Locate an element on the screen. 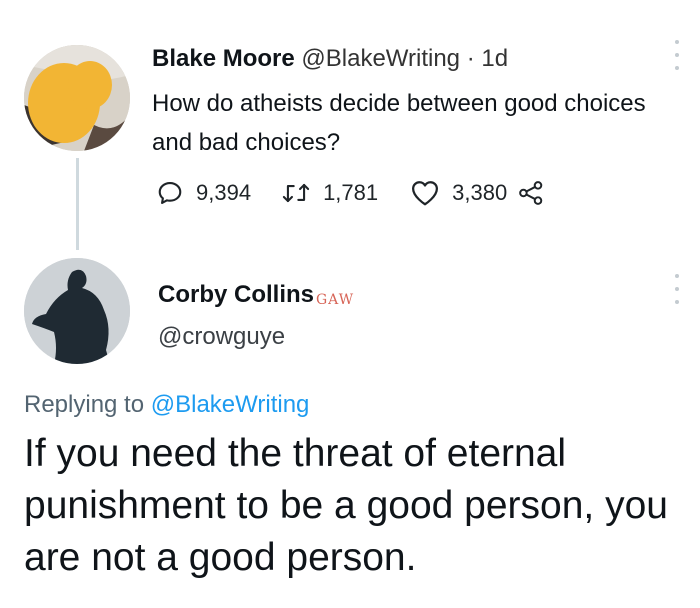 The image size is (700, 608). reply-avatar is located at coordinates (77, 311).